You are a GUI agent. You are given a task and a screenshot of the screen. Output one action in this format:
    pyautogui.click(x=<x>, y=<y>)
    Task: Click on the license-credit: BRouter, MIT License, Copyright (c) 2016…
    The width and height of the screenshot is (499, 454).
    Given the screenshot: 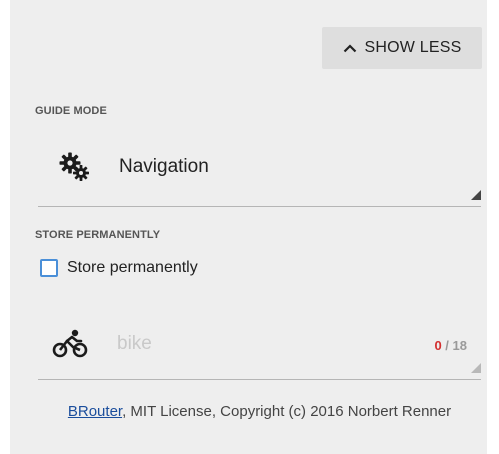 What is the action you would take?
    pyautogui.click(x=259, y=411)
    